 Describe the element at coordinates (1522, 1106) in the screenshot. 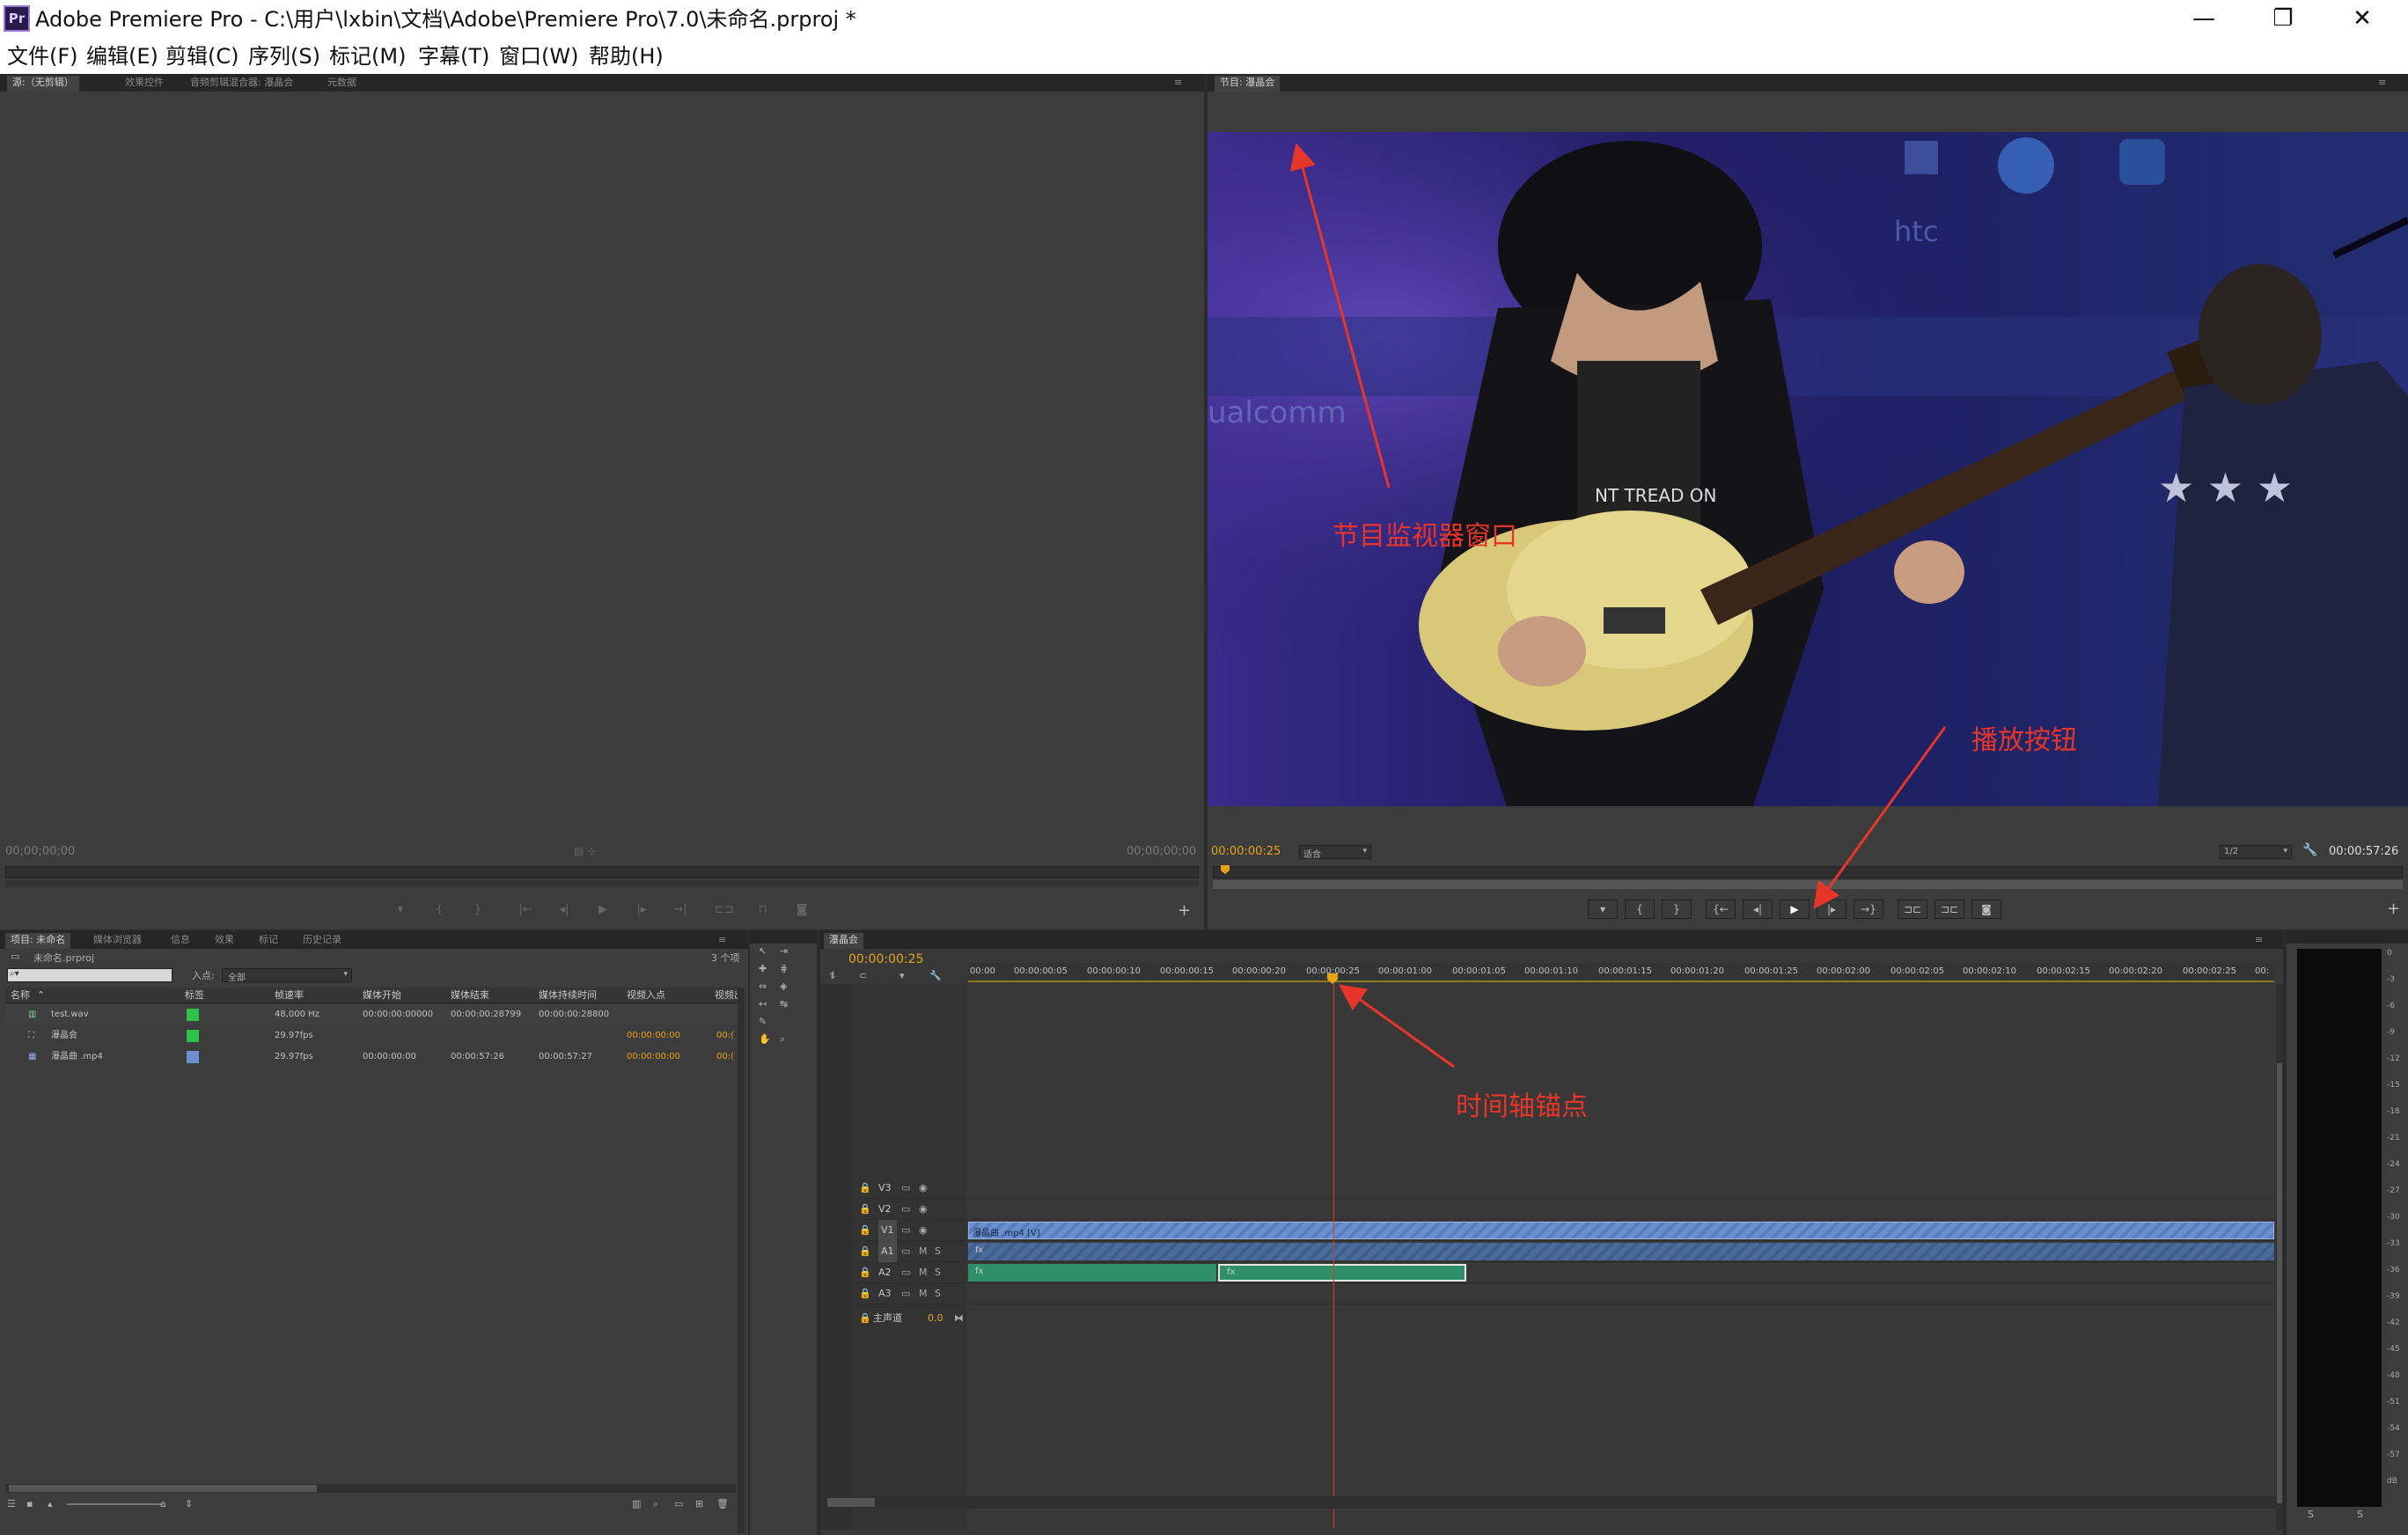

I see `annotation-timeline-anchor: 时间轴锚点` at that location.